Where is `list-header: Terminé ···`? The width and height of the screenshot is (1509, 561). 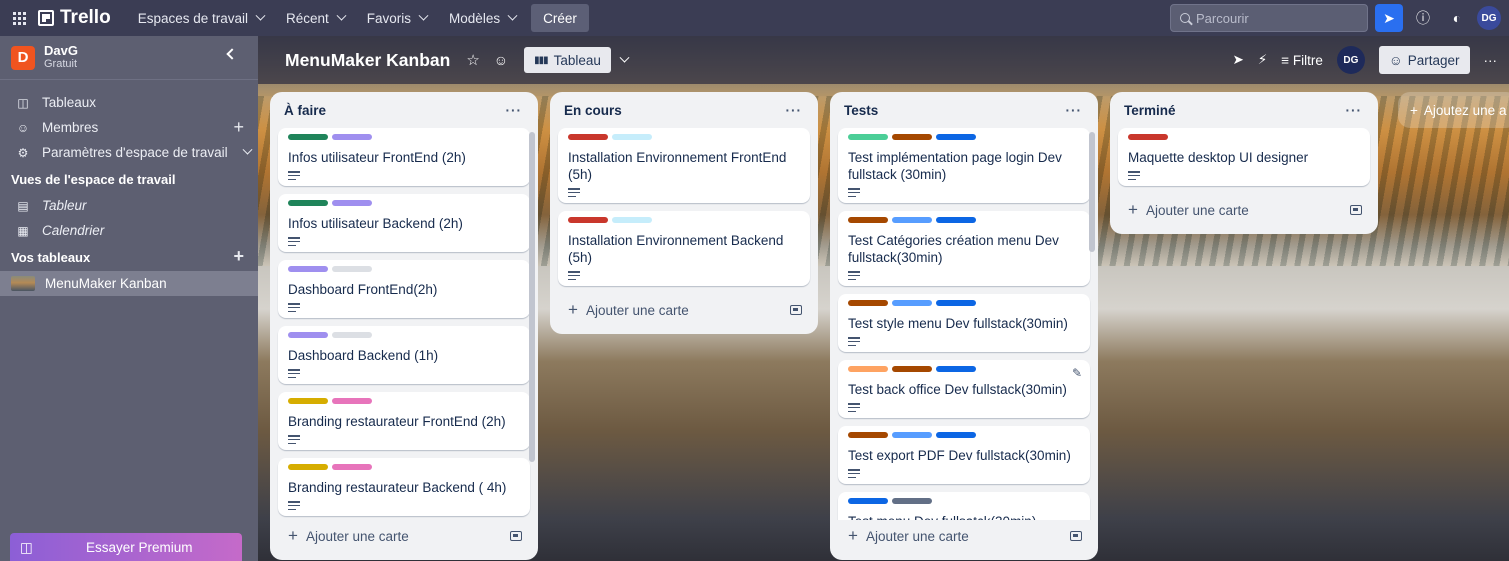
list-header: Terminé ··· is located at coordinates (1244, 110).